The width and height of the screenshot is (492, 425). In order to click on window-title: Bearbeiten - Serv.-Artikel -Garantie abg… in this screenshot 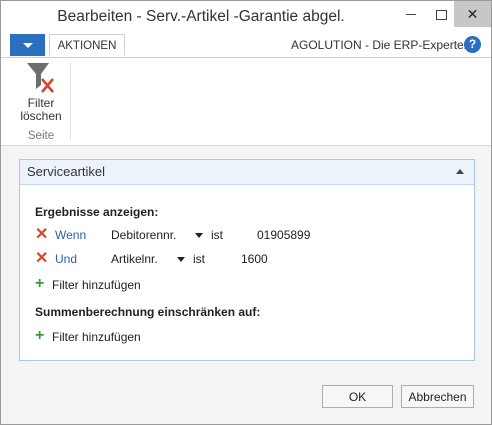, I will do `click(201, 16)`.